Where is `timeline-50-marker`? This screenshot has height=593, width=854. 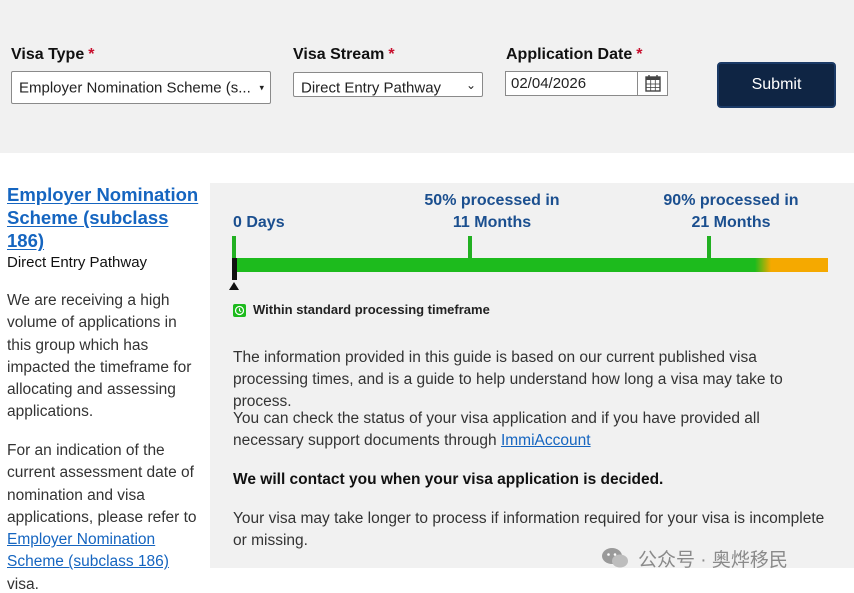
timeline-50-marker is located at coordinates (470, 247).